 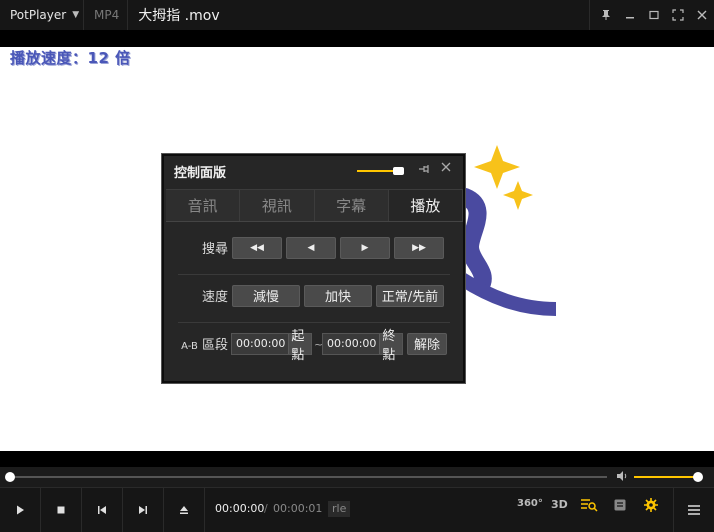 I want to click on ab-repeat-row: A-B 區段 00:00:00 起點 ~ 00:00:00 終點 解除, so click(x=314, y=346).